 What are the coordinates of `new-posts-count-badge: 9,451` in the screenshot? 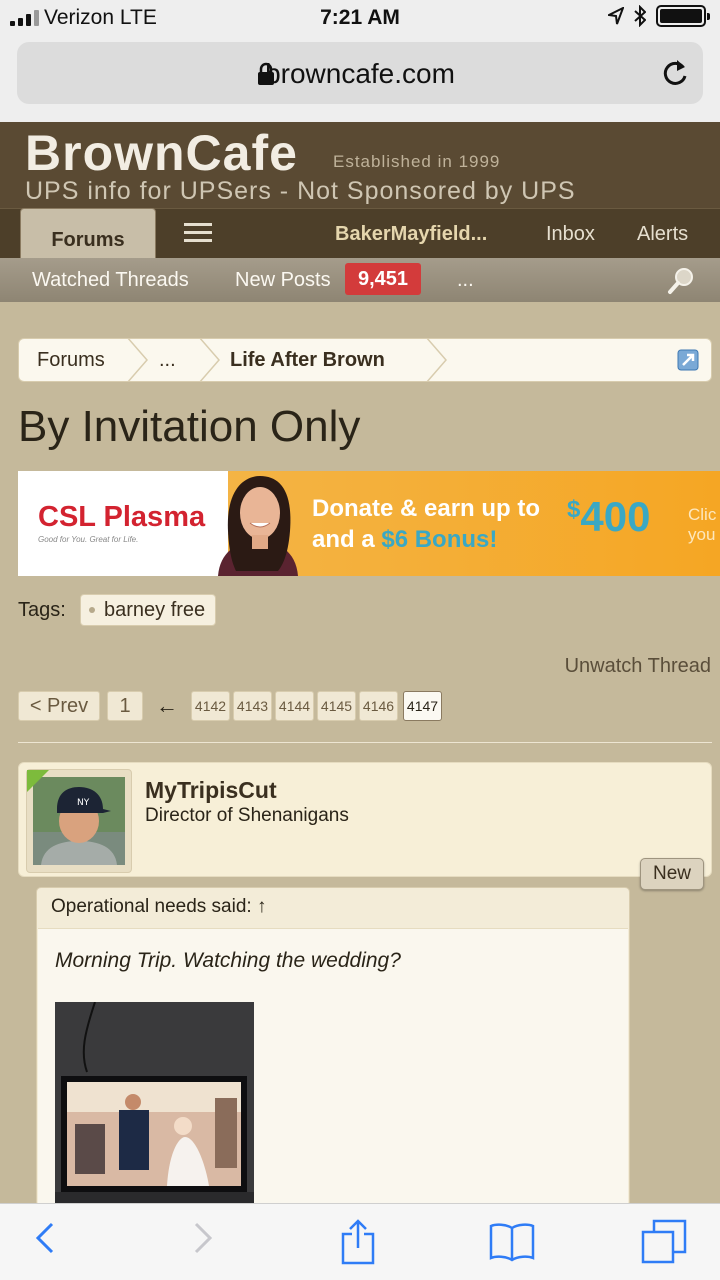 It's located at (383, 279).